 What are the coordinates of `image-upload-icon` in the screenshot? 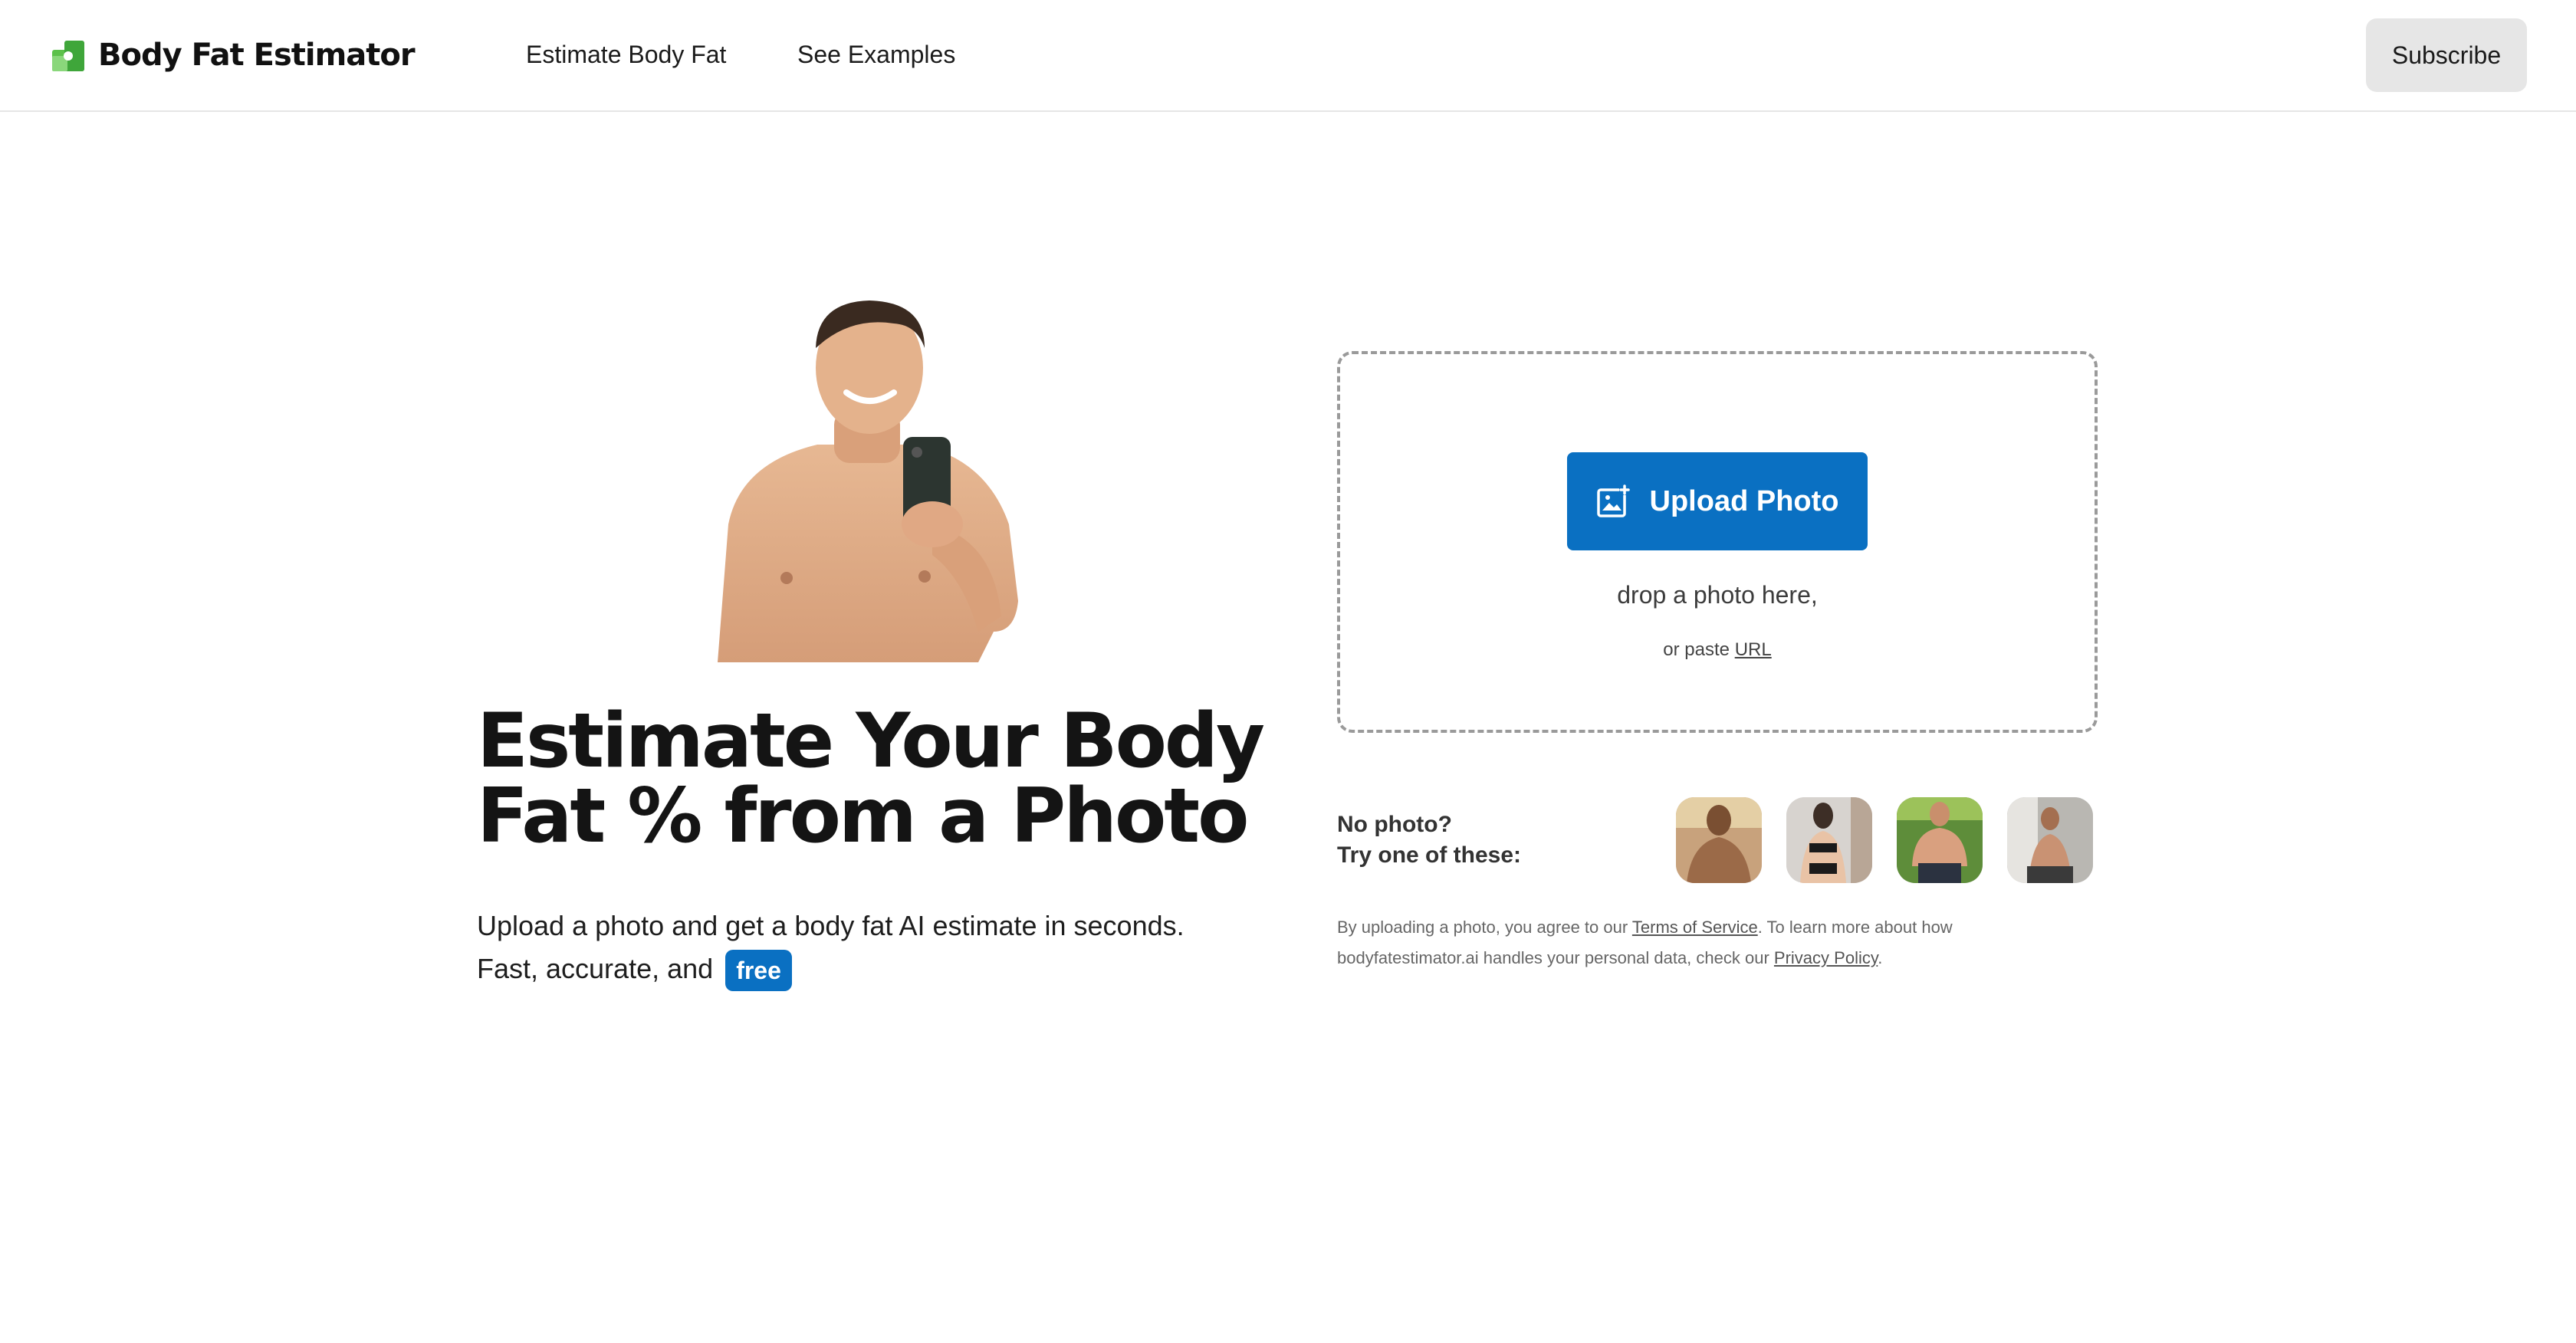 It's located at (1613, 501).